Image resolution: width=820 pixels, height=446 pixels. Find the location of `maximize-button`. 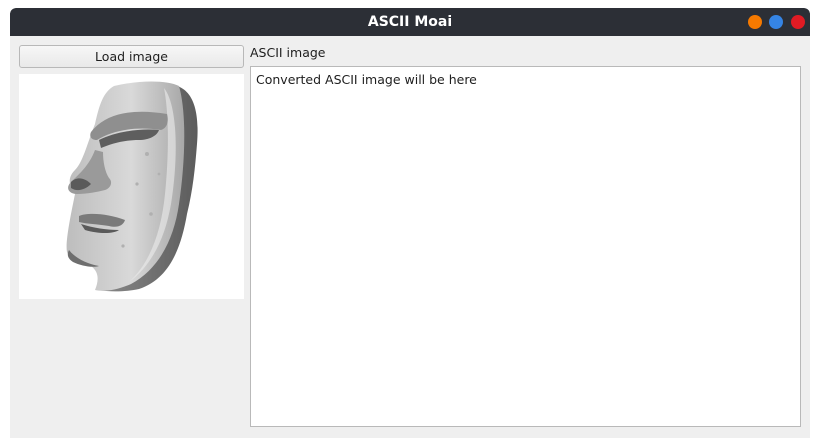

maximize-button is located at coordinates (776, 22).